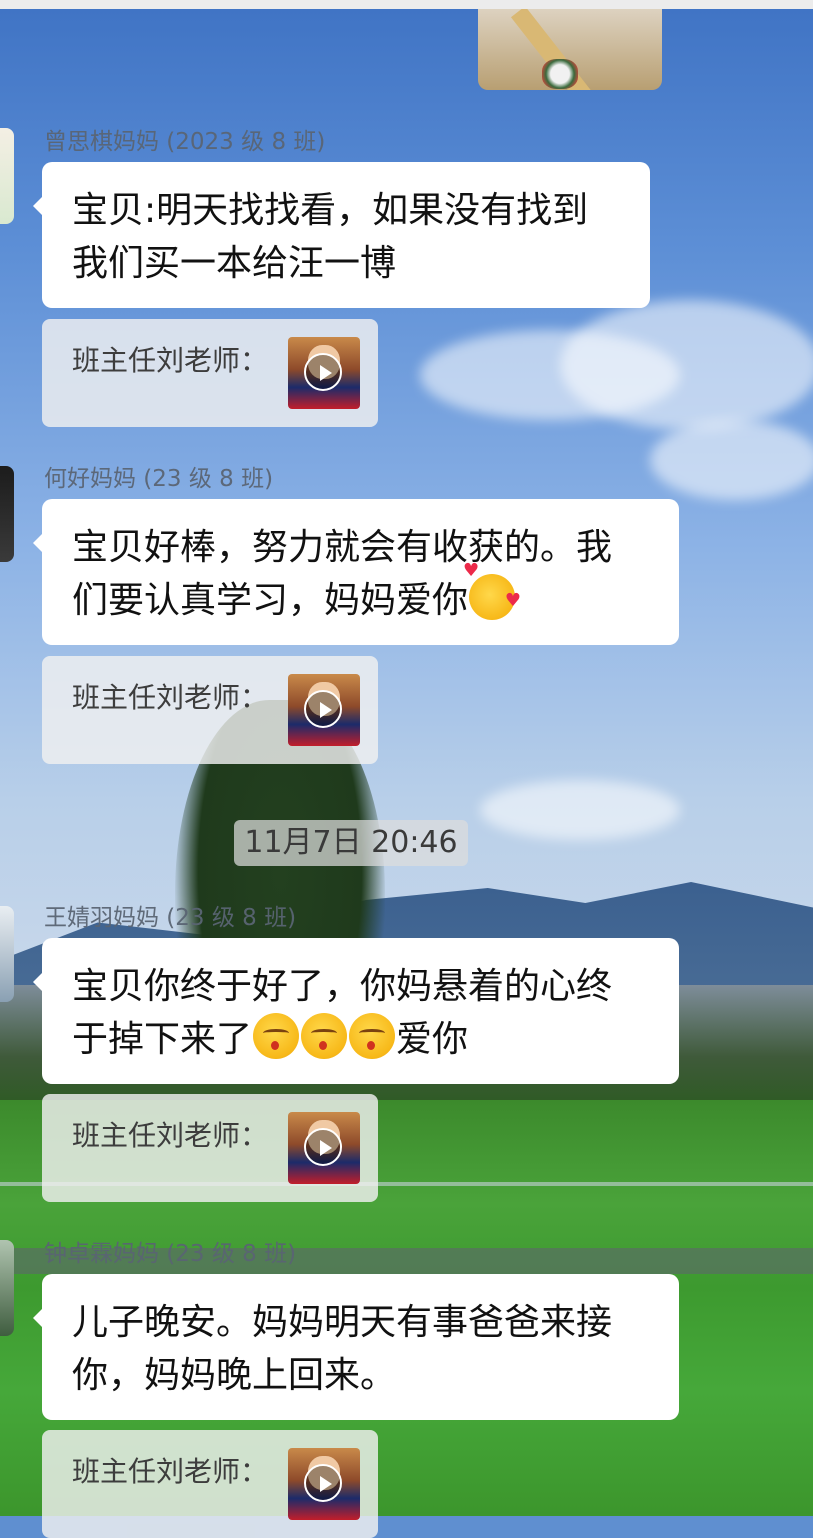  Describe the element at coordinates (330, 210) in the screenshot. I see `message-text-line: 宝贝:明天找找看，如果没有找到` at that location.